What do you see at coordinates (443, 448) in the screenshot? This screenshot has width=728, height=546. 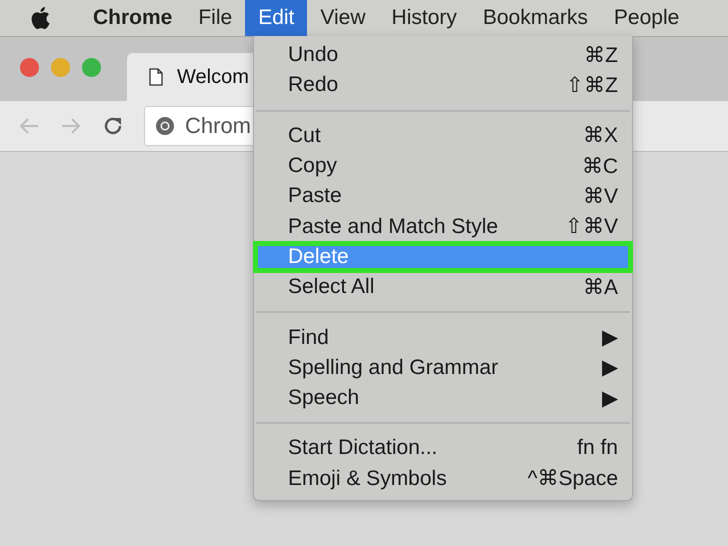 I see `menu-item: Start Dictation... fn fn` at bounding box center [443, 448].